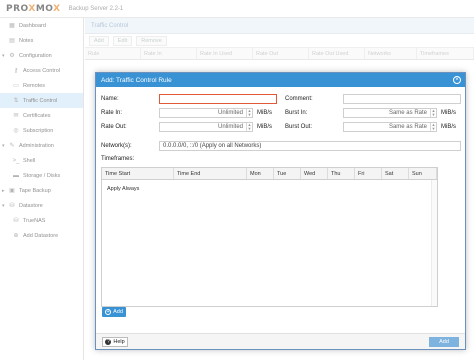  Describe the element at coordinates (118, 312) in the screenshot. I see `add-timeframe-label: Add` at that location.